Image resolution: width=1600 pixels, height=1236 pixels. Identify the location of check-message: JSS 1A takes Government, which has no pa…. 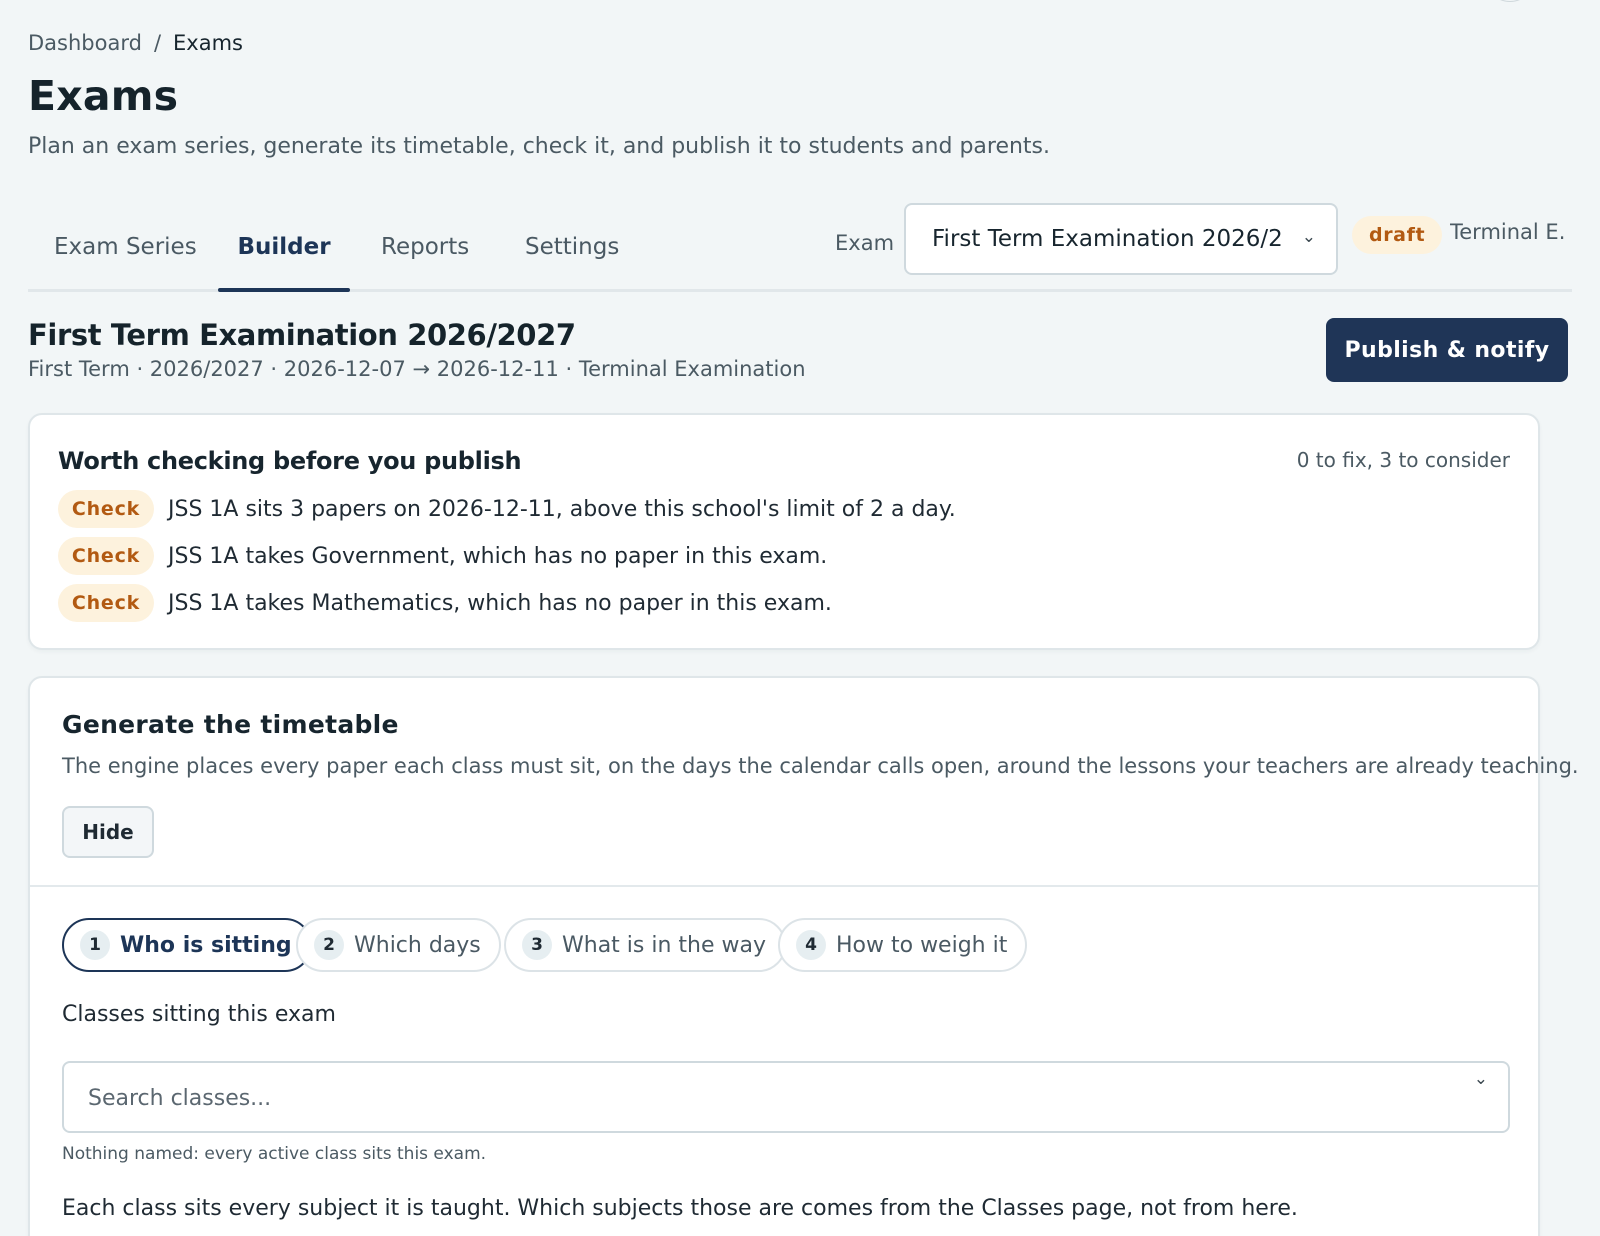
(498, 556).